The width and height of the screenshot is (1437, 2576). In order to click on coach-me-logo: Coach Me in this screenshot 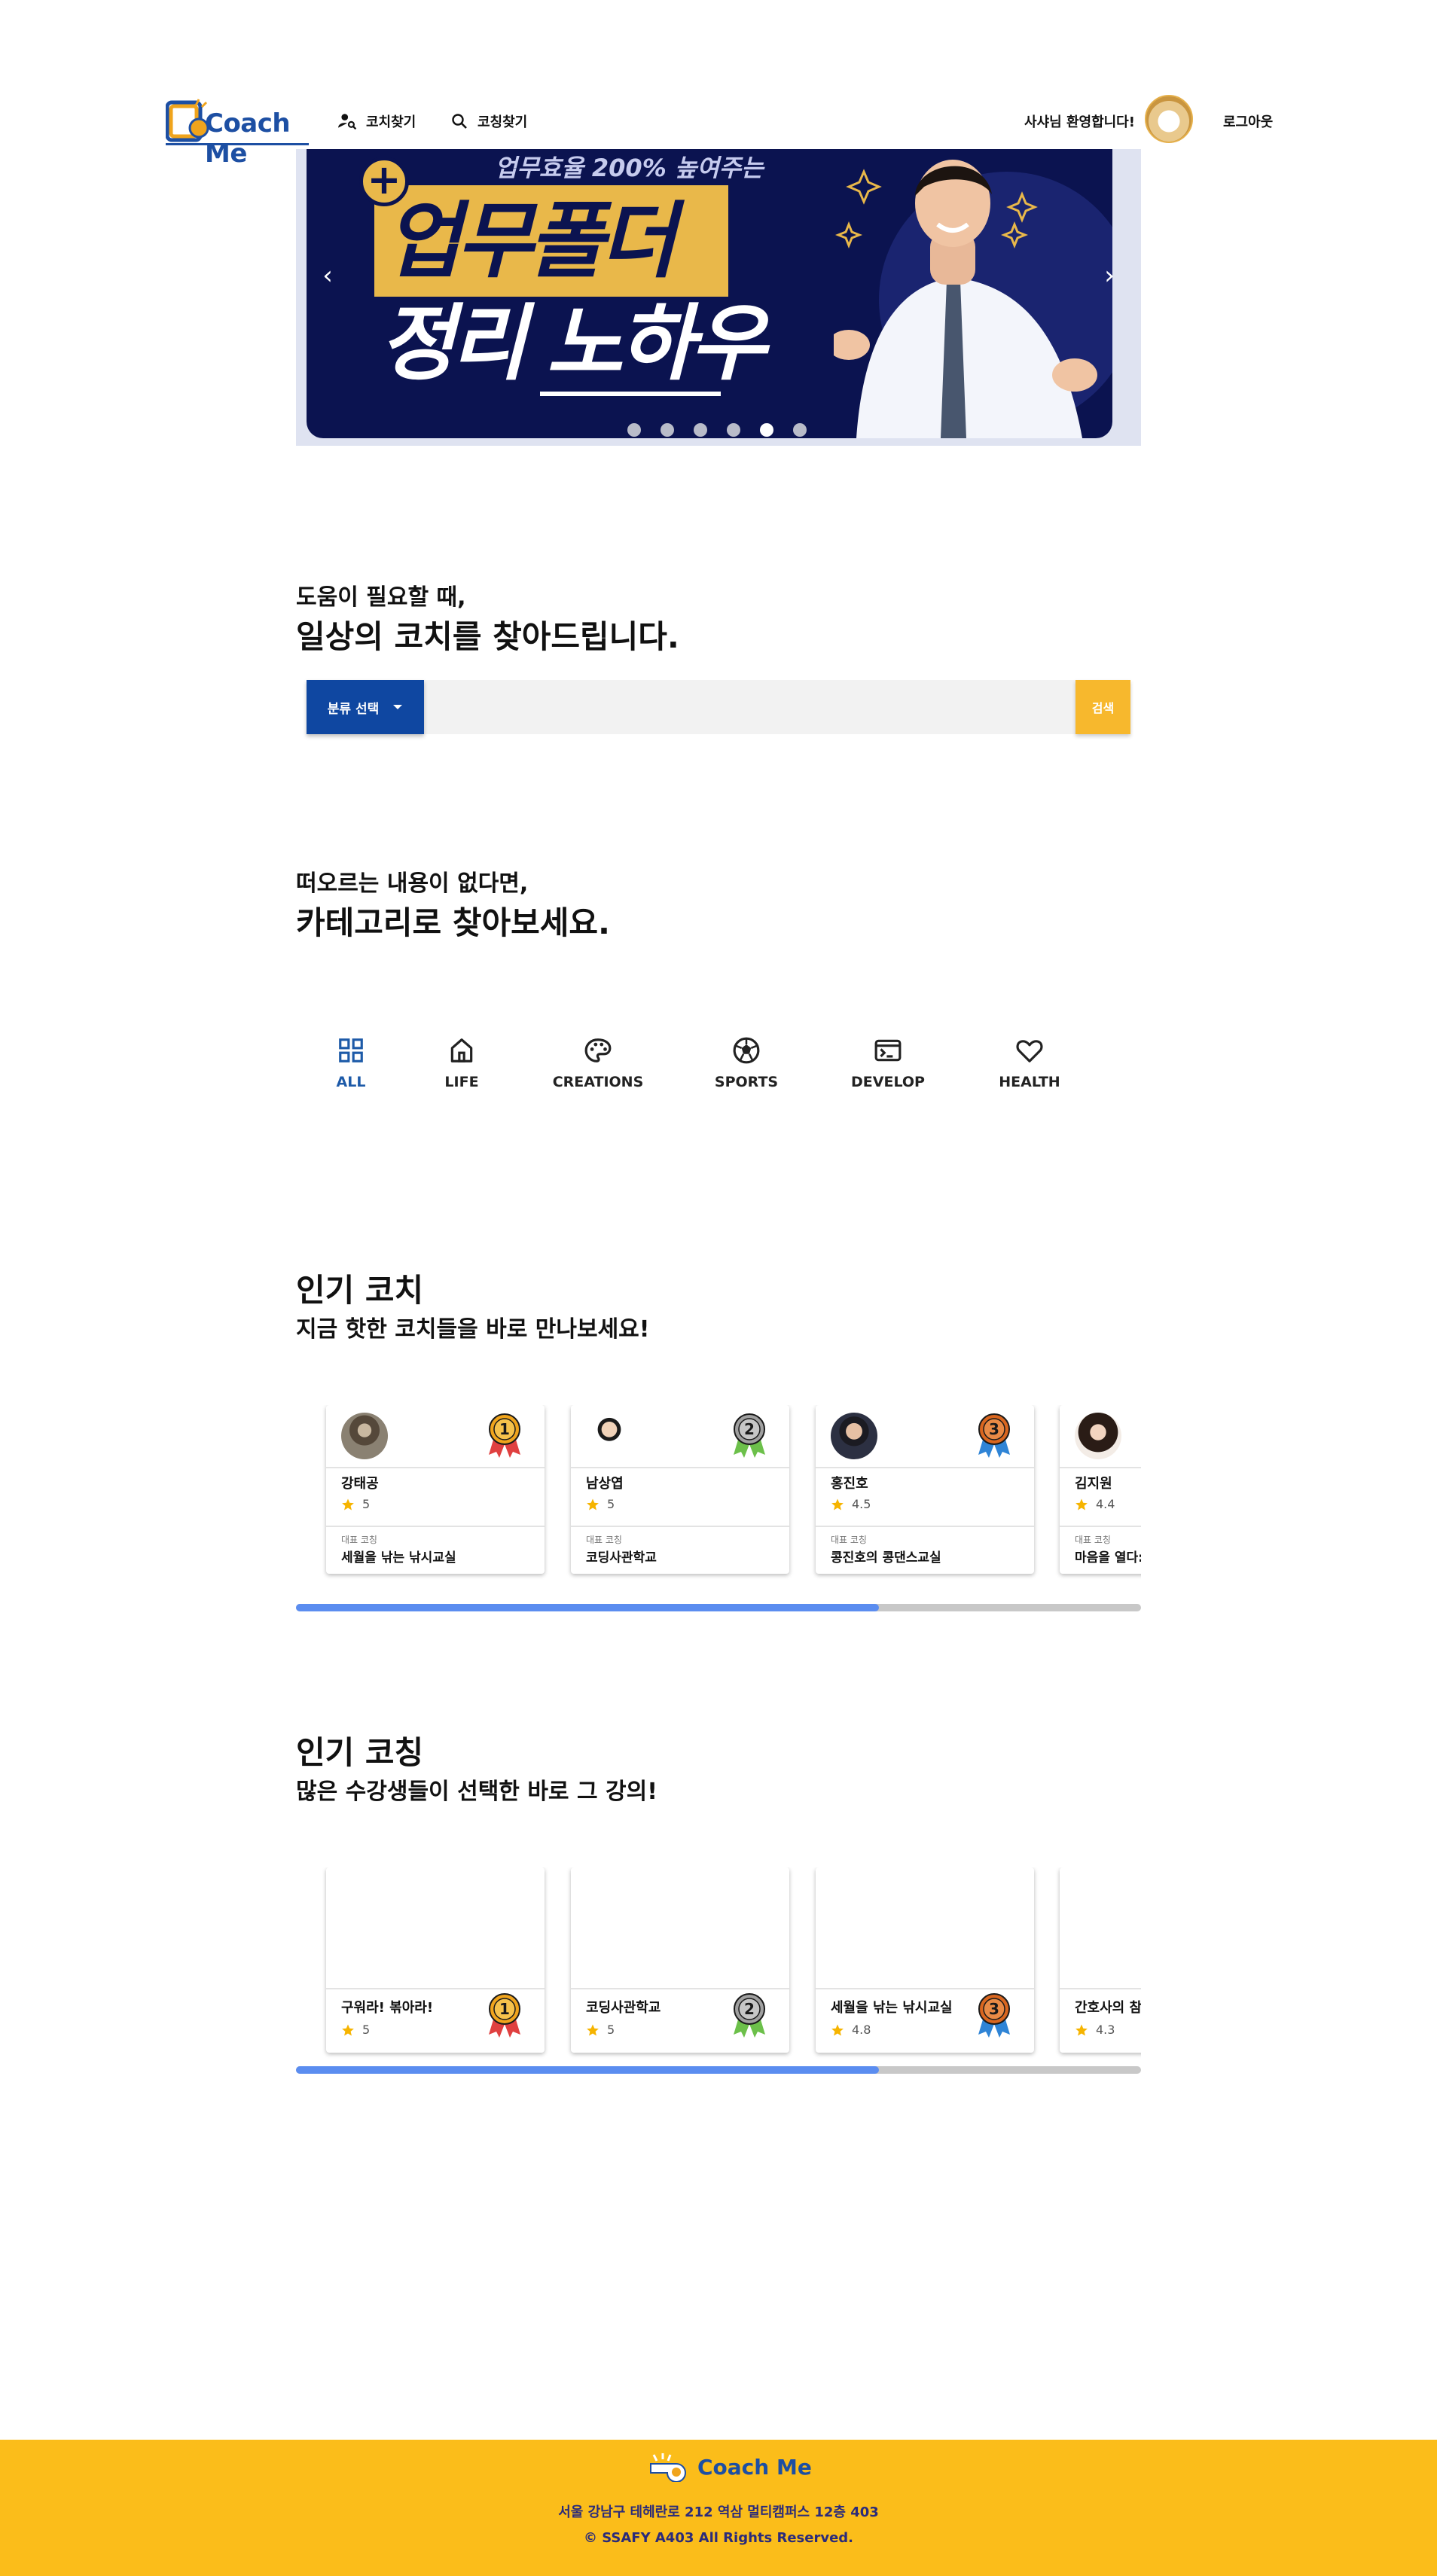, I will do `click(237, 133)`.